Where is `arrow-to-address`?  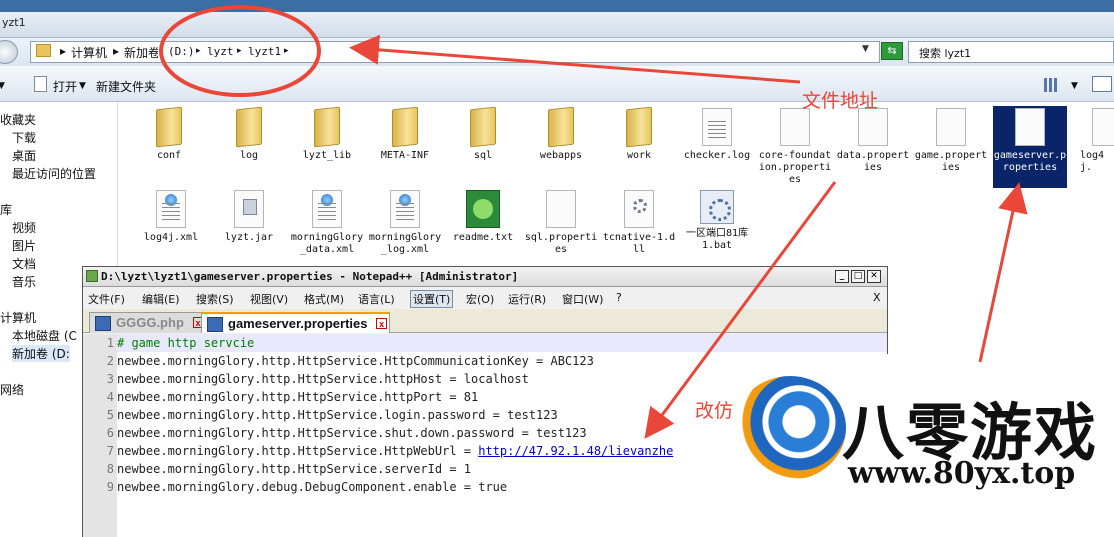
arrow-to-address is located at coordinates (575, 59).